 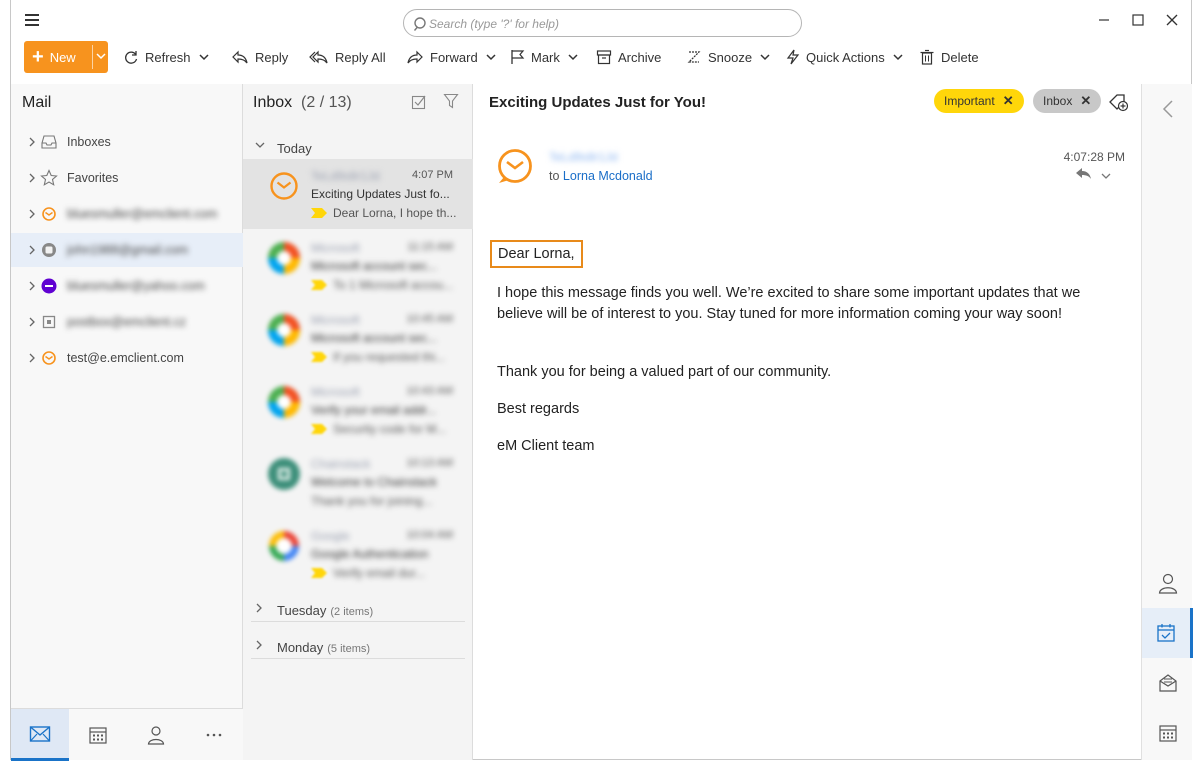 I want to click on refresh-label: Refresh, so click(x=168, y=57).